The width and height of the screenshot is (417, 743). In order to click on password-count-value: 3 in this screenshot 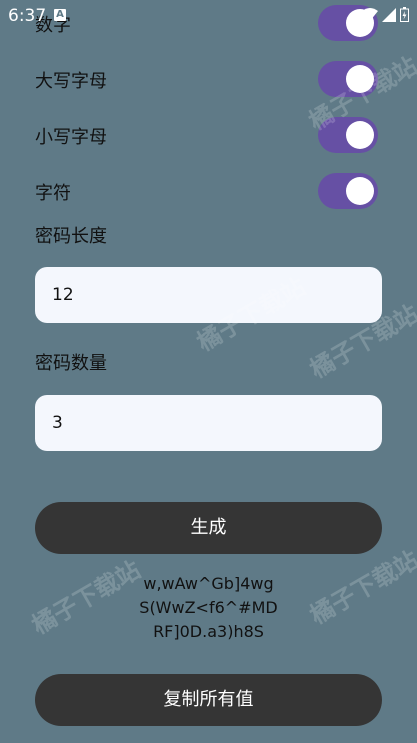, I will do `click(57, 423)`.